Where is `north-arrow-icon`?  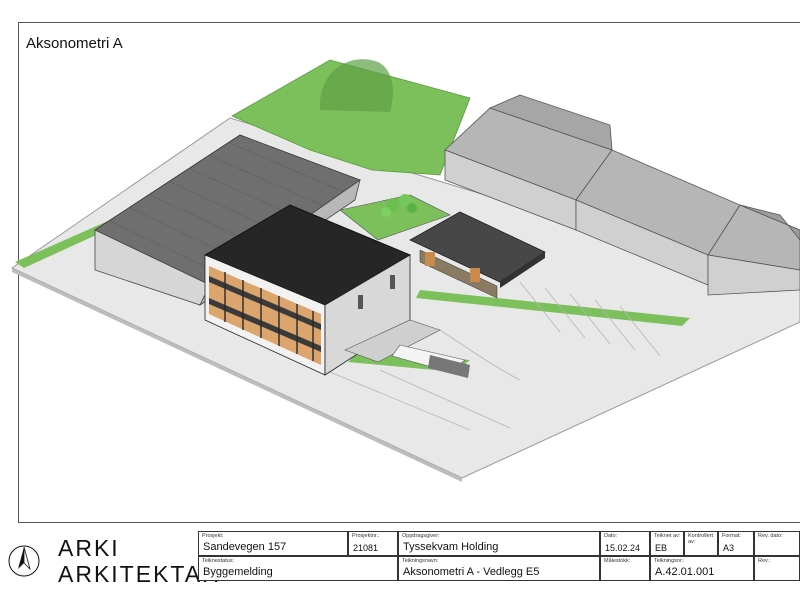
north-arrow-icon is located at coordinates (24, 561).